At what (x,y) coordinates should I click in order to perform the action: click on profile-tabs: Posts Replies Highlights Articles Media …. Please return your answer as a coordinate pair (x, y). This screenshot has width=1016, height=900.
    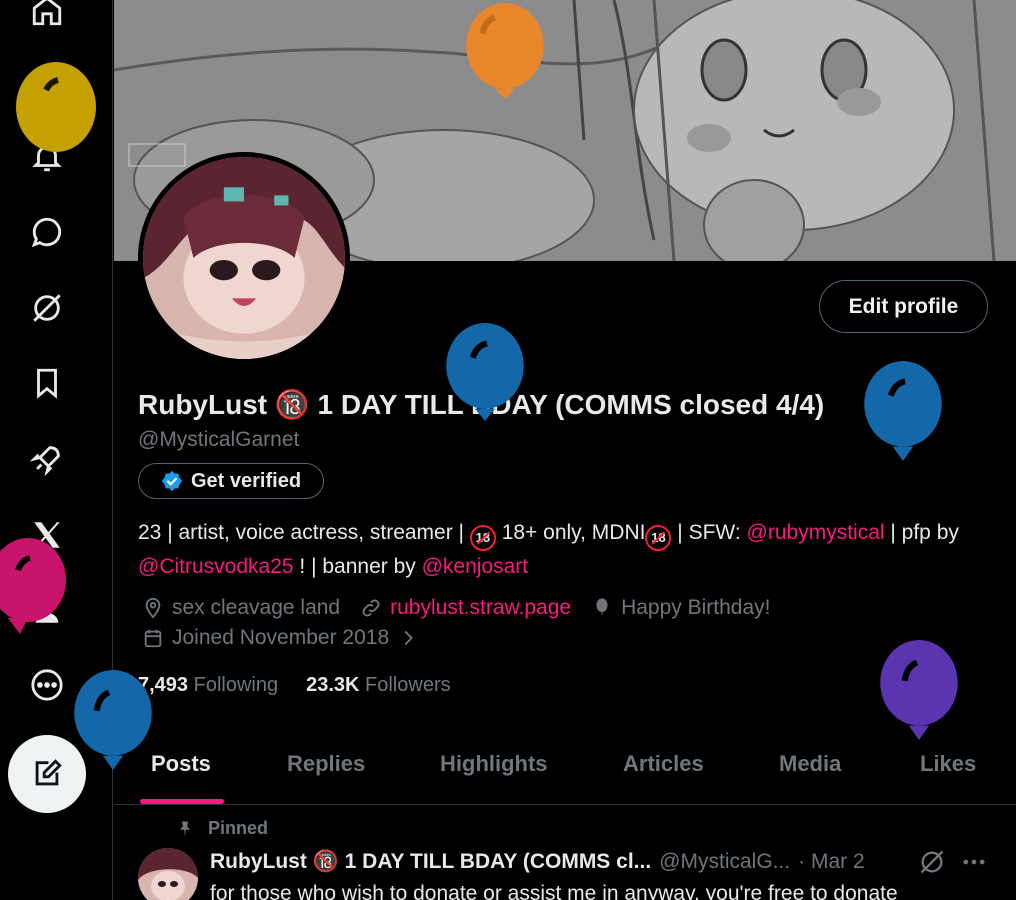
    Looking at the image, I should click on (565, 770).